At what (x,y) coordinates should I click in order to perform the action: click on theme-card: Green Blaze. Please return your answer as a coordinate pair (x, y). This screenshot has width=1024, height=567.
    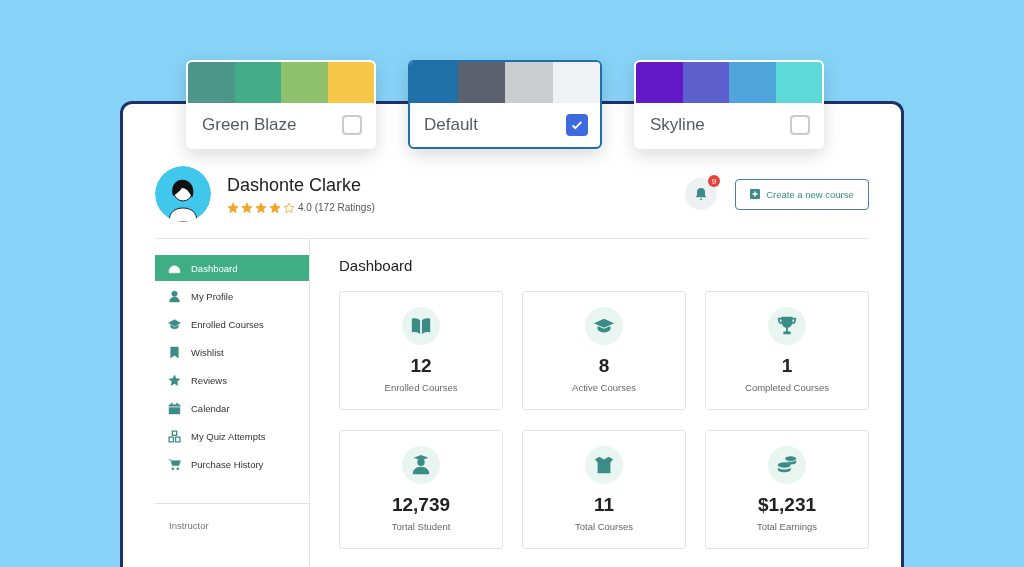
    Looking at the image, I should click on (281, 104).